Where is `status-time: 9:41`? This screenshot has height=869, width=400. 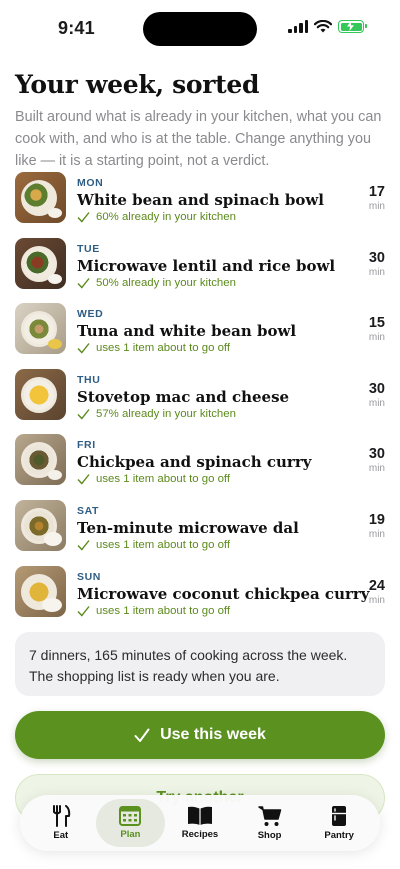 status-time: 9:41 is located at coordinates (76, 28).